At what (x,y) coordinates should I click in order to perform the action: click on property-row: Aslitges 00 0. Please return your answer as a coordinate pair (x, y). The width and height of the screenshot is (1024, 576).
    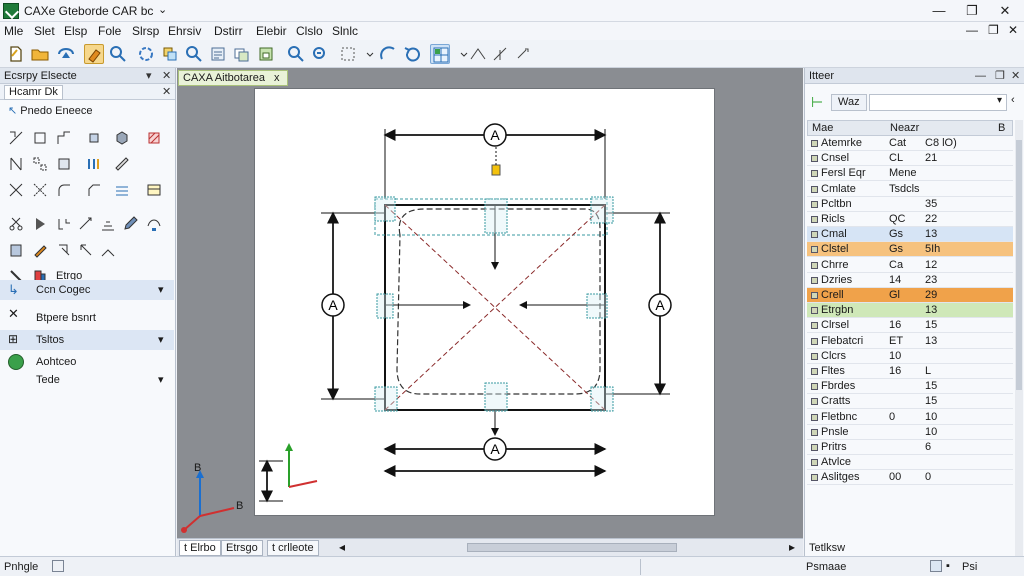
    Looking at the image, I should click on (910, 478).